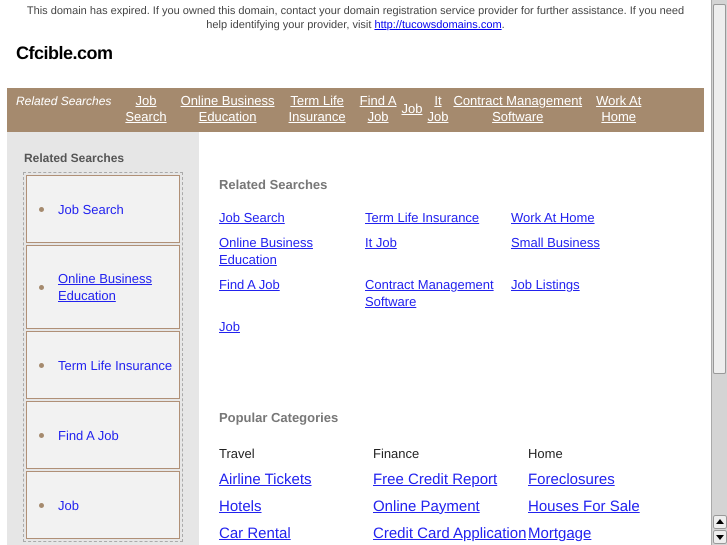  Describe the element at coordinates (719, 189) in the screenshot. I see `scroll-thumb` at that location.